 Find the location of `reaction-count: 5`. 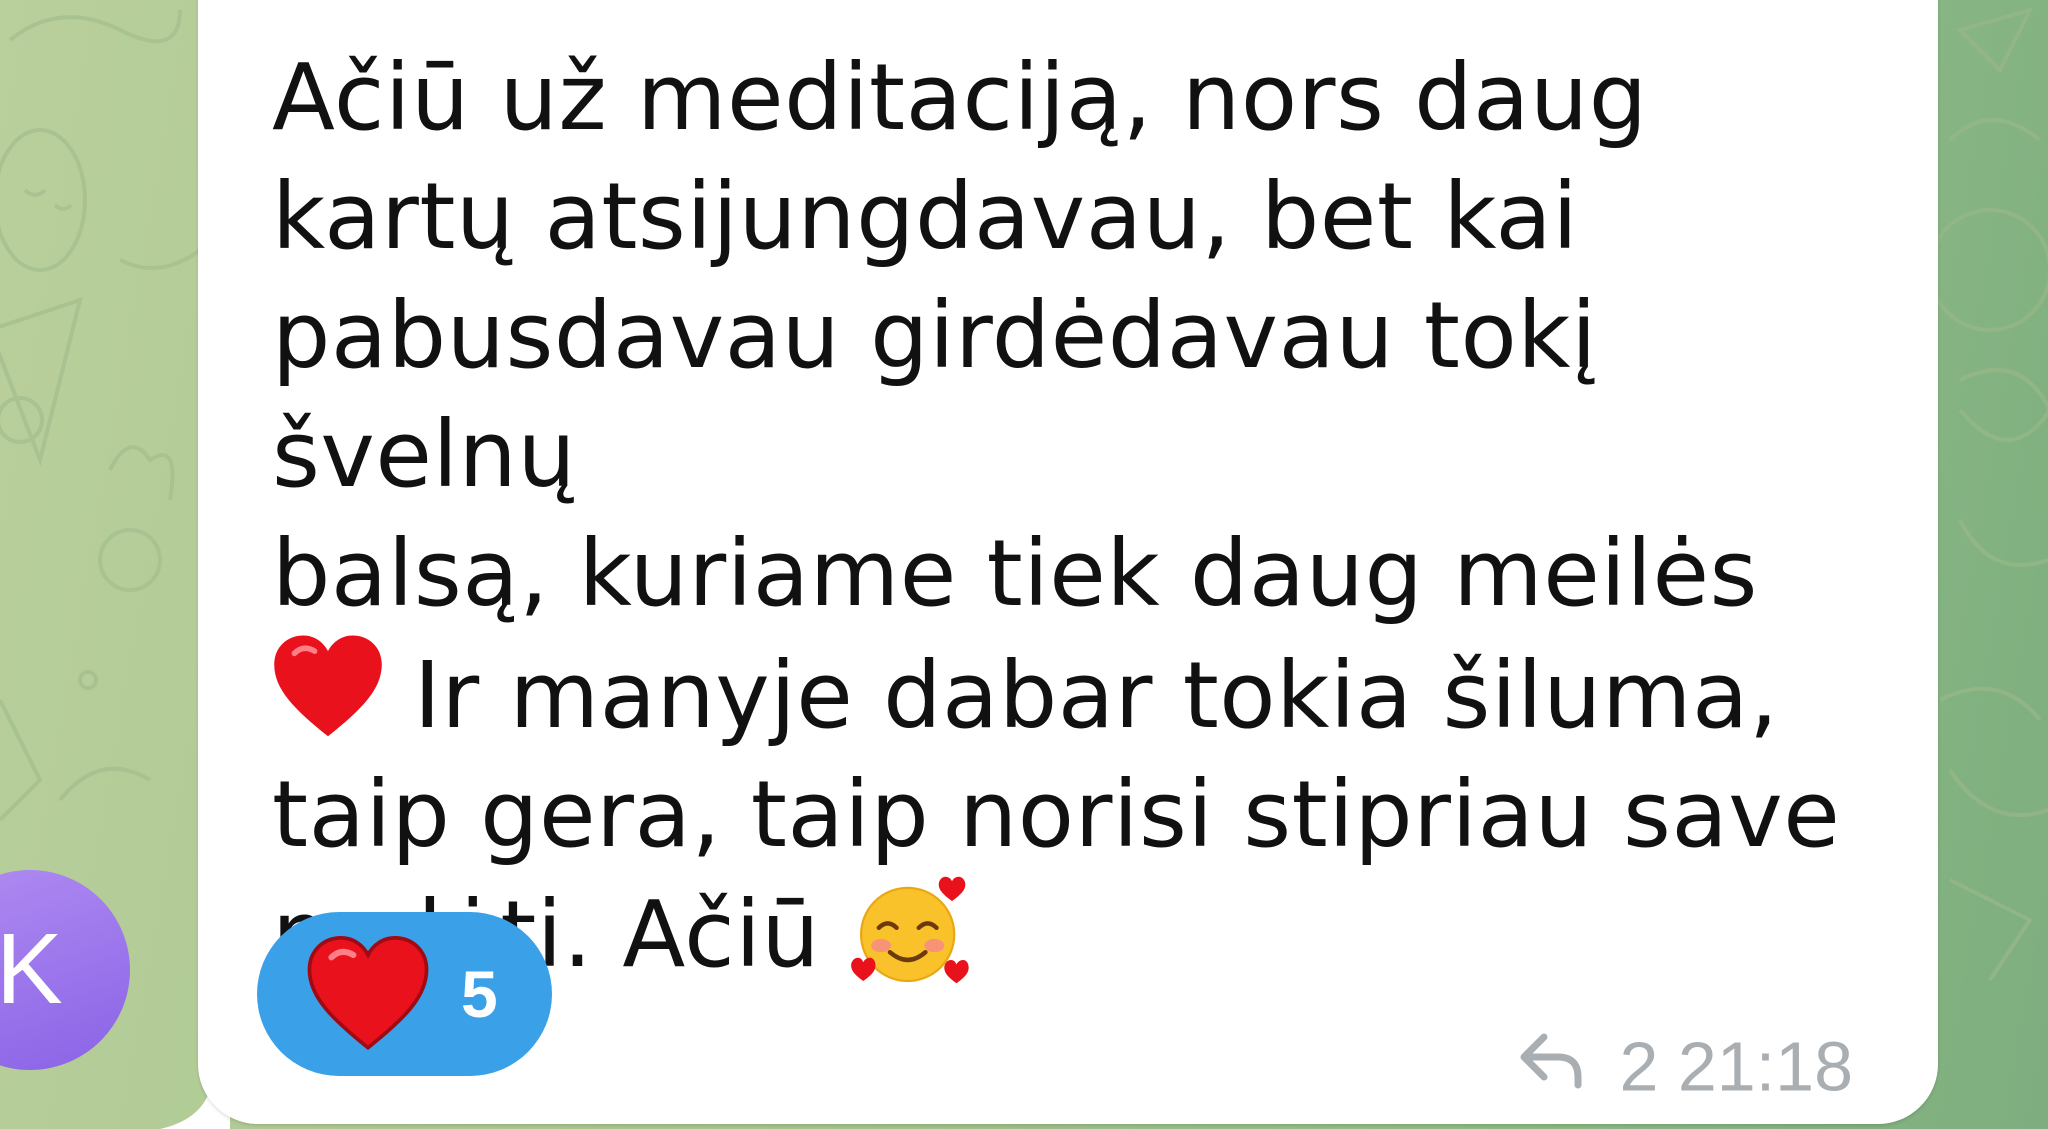

reaction-count: 5 is located at coordinates (479, 994).